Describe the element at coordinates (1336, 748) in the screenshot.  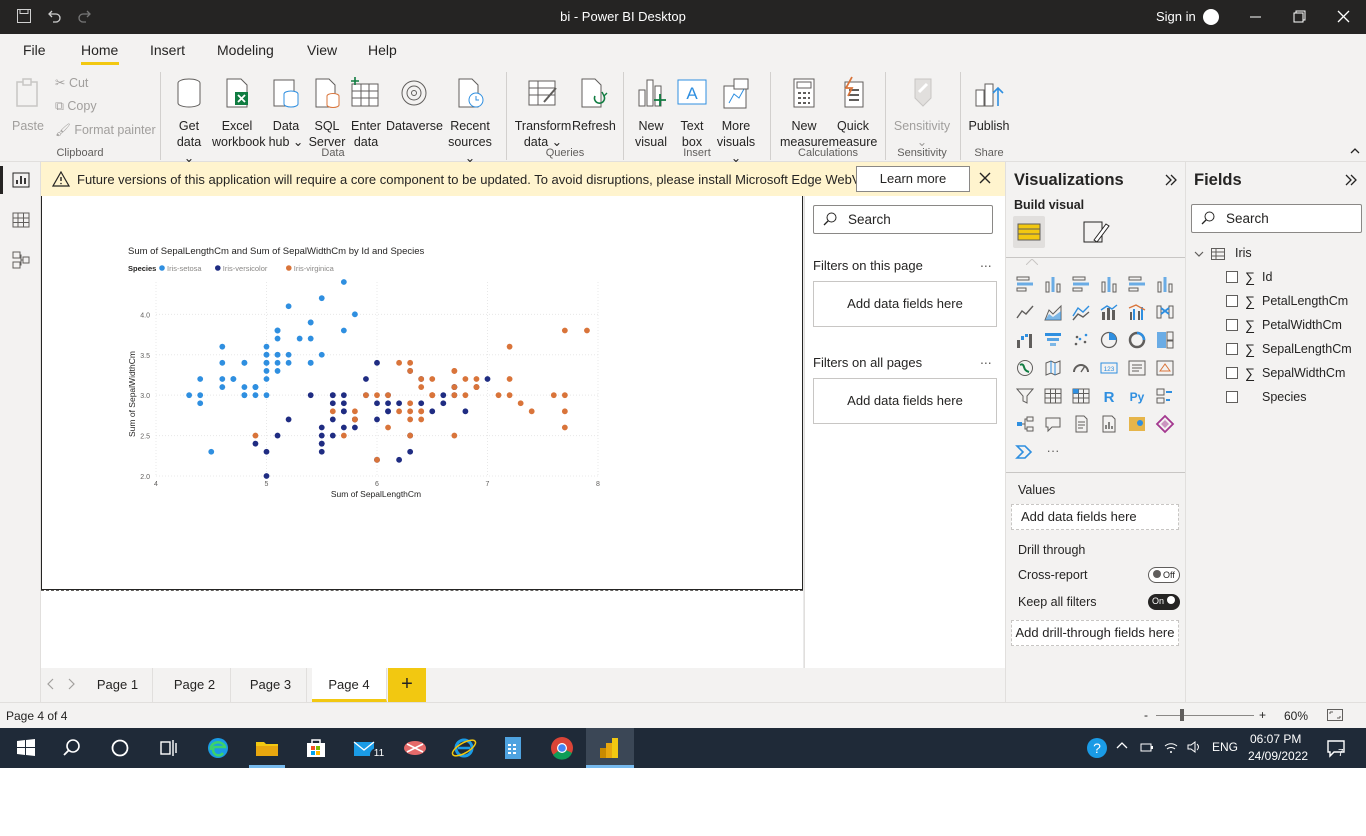
I see `notifications-icon` at that location.